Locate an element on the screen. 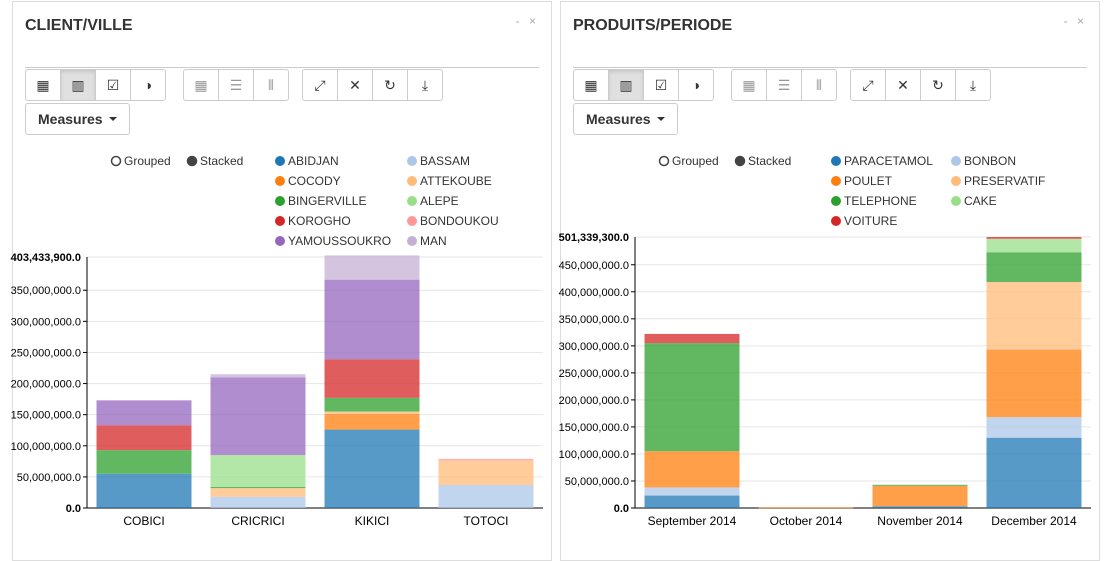 The image size is (1115, 561). legend-item-bingerville: BINGERVILLE is located at coordinates (320, 201).